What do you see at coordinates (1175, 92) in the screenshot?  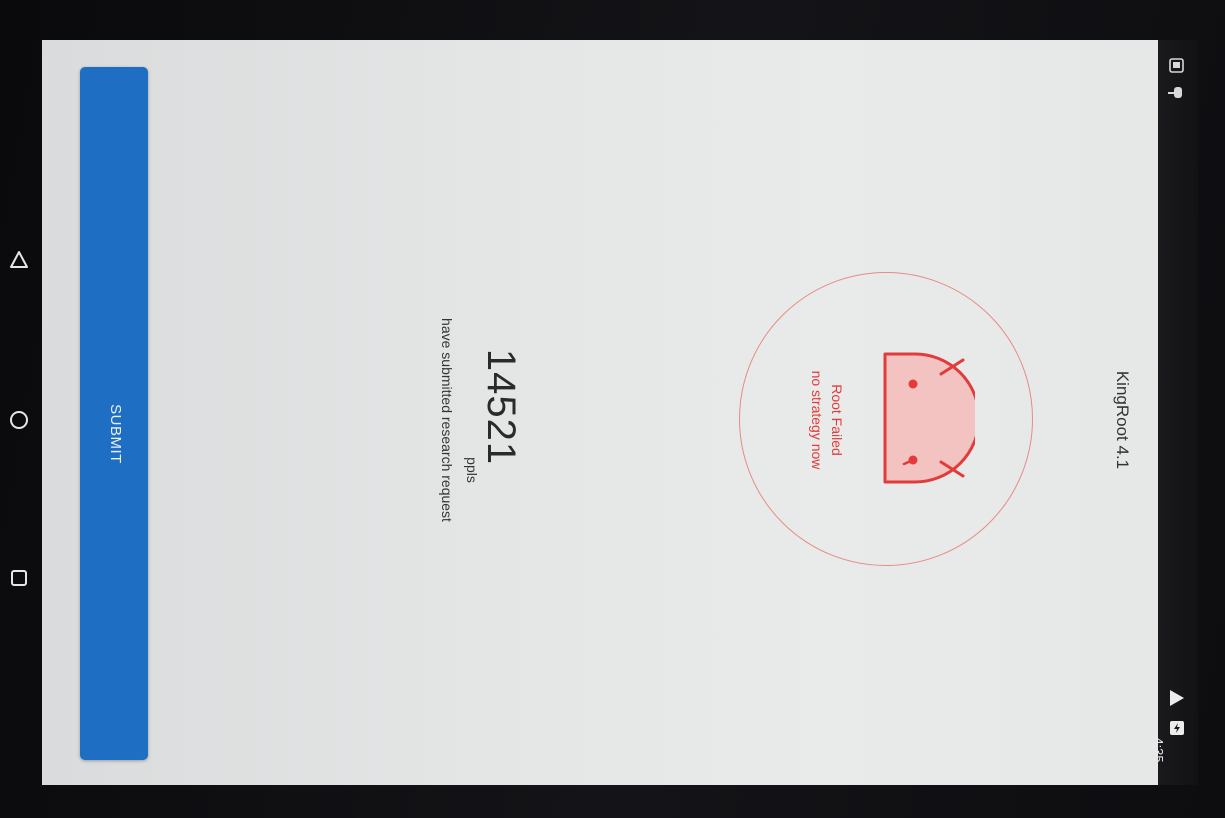 I see `usb-icon` at bounding box center [1175, 92].